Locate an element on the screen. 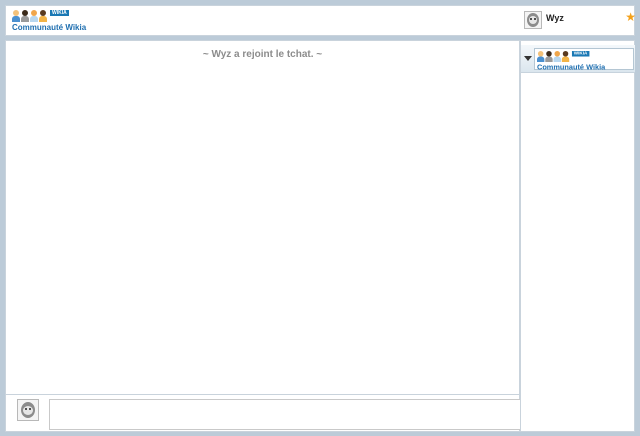  user-name: Wyz is located at coordinates (555, 18).